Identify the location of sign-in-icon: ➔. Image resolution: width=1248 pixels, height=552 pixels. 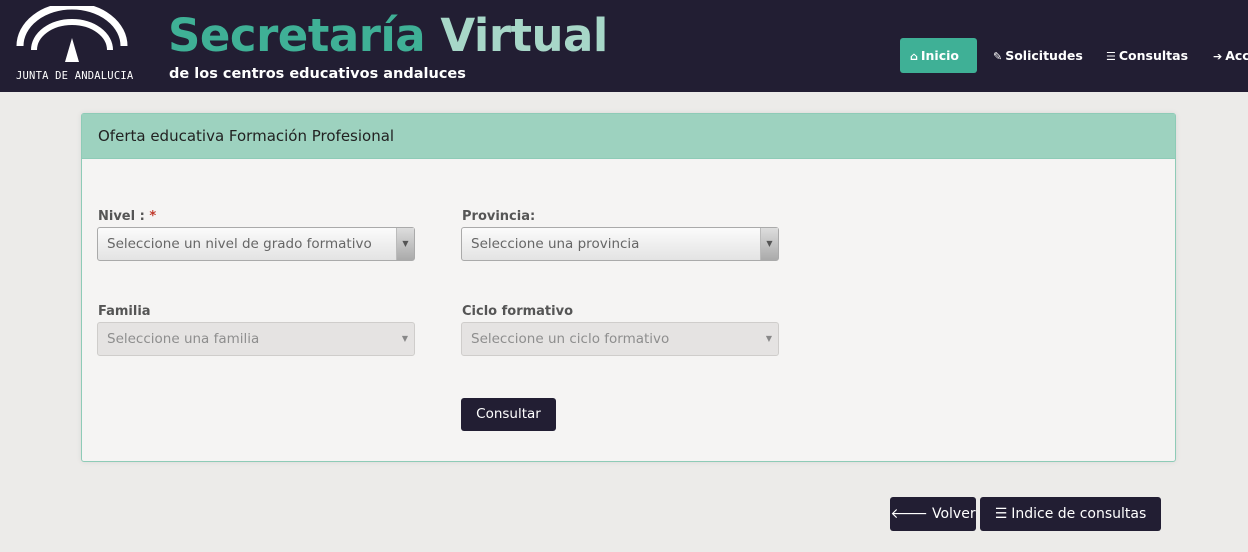
(1218, 56).